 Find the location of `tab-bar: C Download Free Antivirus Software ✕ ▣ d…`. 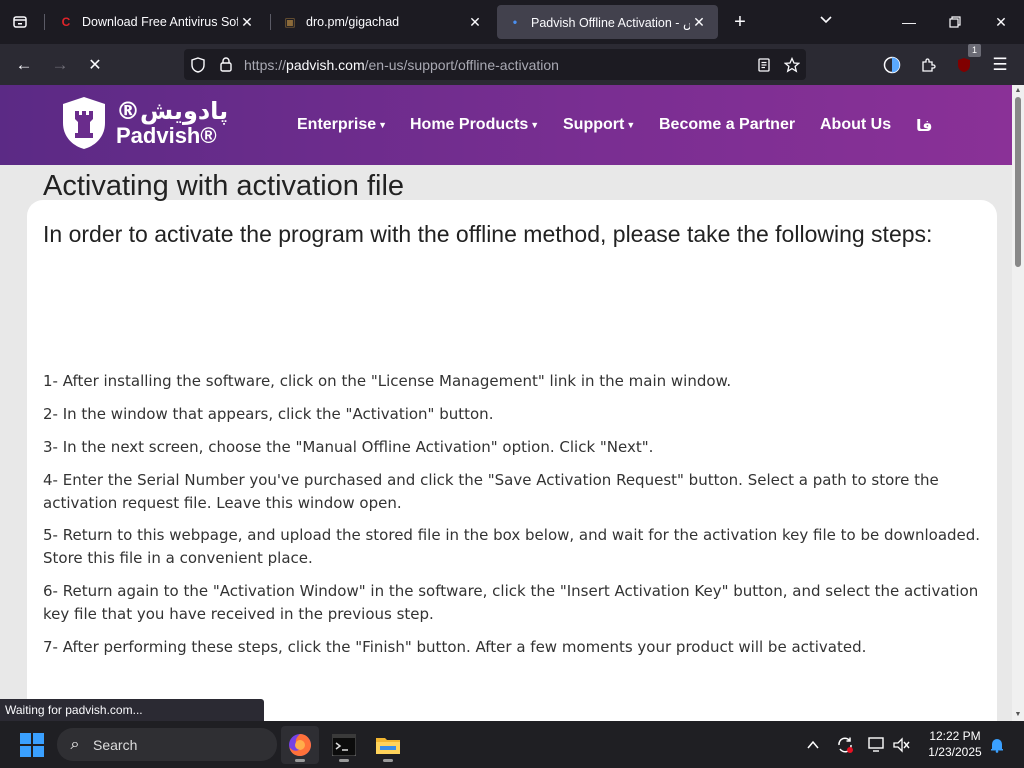

tab-bar: C Download Free Antivirus Software ✕ ▣ d… is located at coordinates (512, 22).